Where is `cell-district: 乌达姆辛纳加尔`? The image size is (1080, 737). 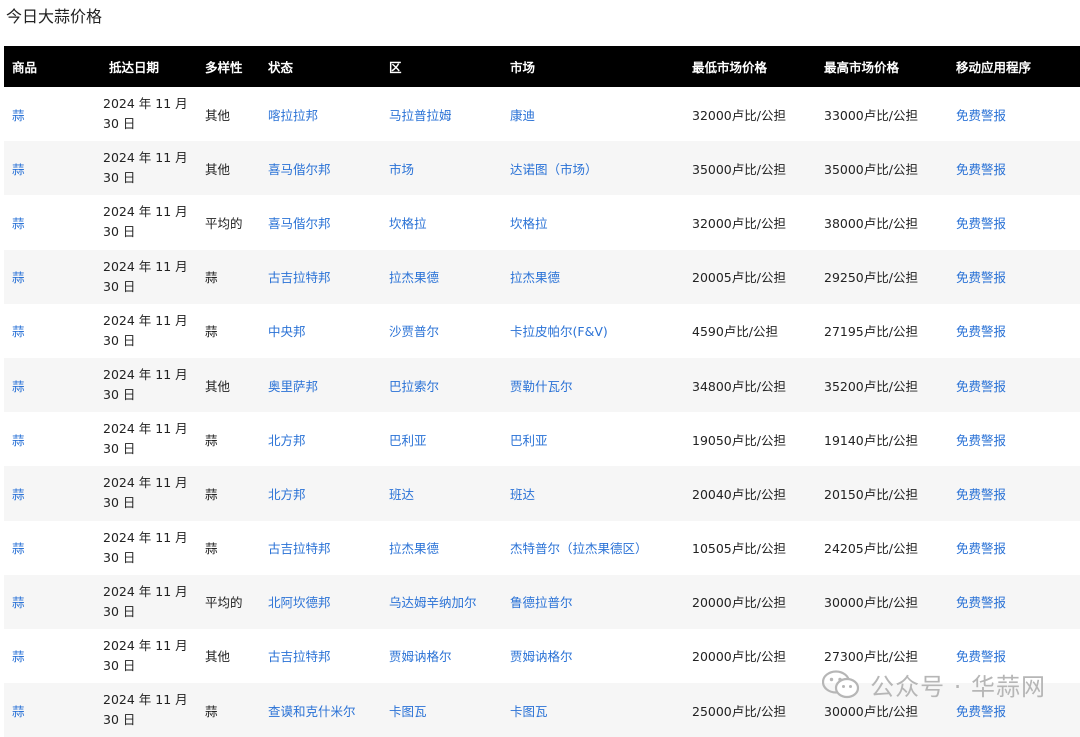
cell-district: 乌达姆辛纳加尔 is located at coordinates (433, 602).